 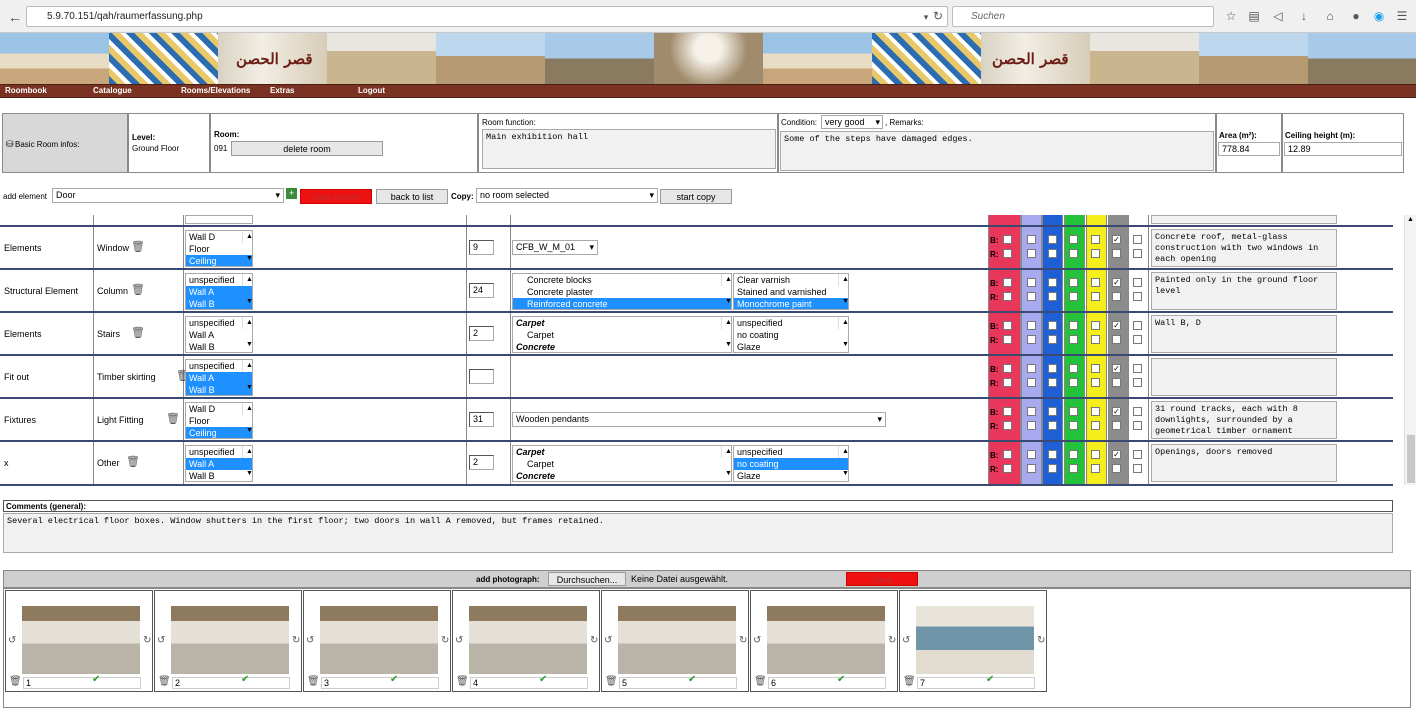 What do you see at coordinates (1356, 16) in the screenshot?
I see `chat-icon: ●` at bounding box center [1356, 16].